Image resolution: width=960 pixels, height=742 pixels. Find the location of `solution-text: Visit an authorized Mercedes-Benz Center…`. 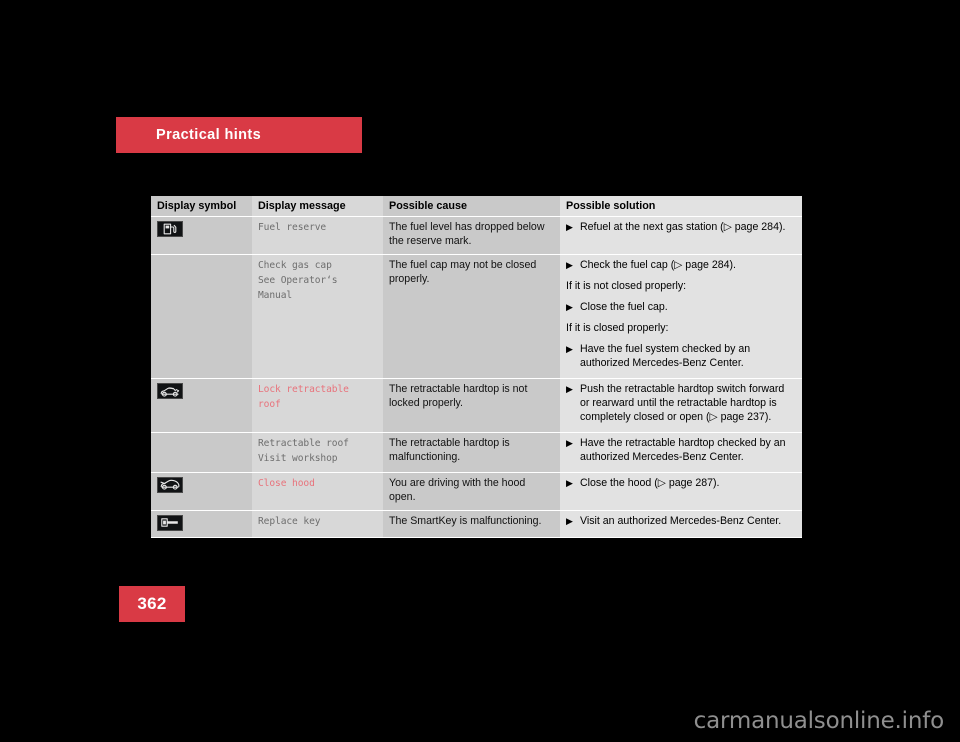

solution-text: Visit an authorized Mercedes-Benz Center… is located at coordinates (681, 520).